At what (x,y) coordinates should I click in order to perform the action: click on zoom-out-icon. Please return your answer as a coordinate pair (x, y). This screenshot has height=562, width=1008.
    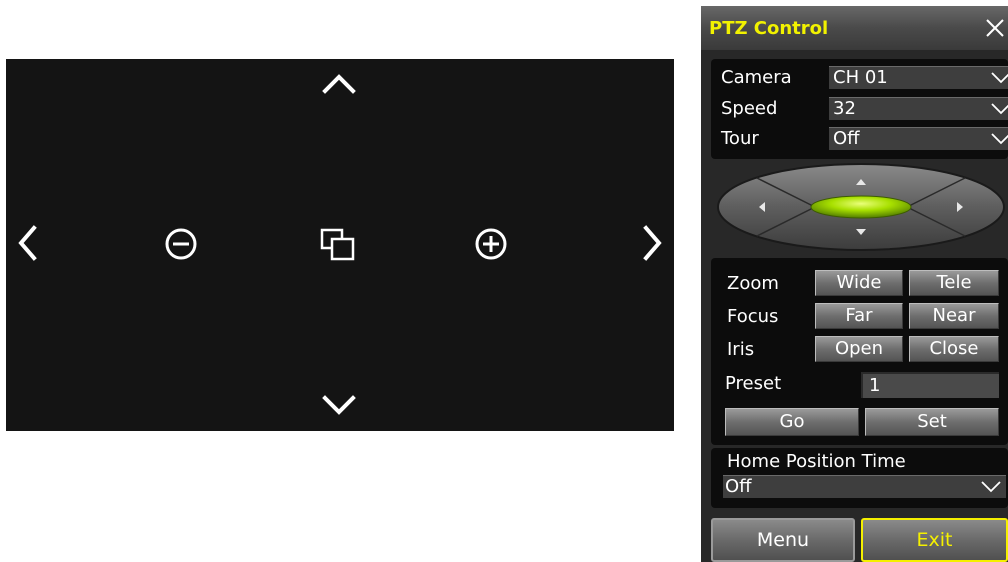
    Looking at the image, I should click on (181, 244).